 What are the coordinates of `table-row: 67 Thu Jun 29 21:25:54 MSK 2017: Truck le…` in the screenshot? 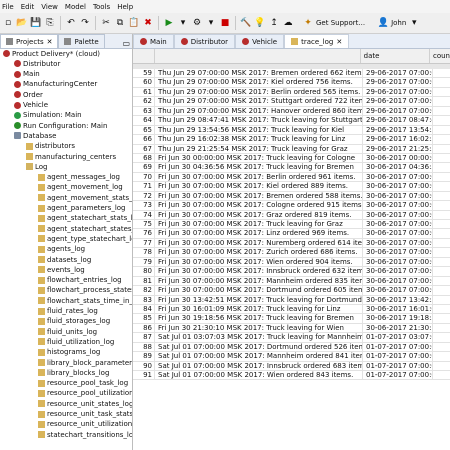 It's located at (291, 149).